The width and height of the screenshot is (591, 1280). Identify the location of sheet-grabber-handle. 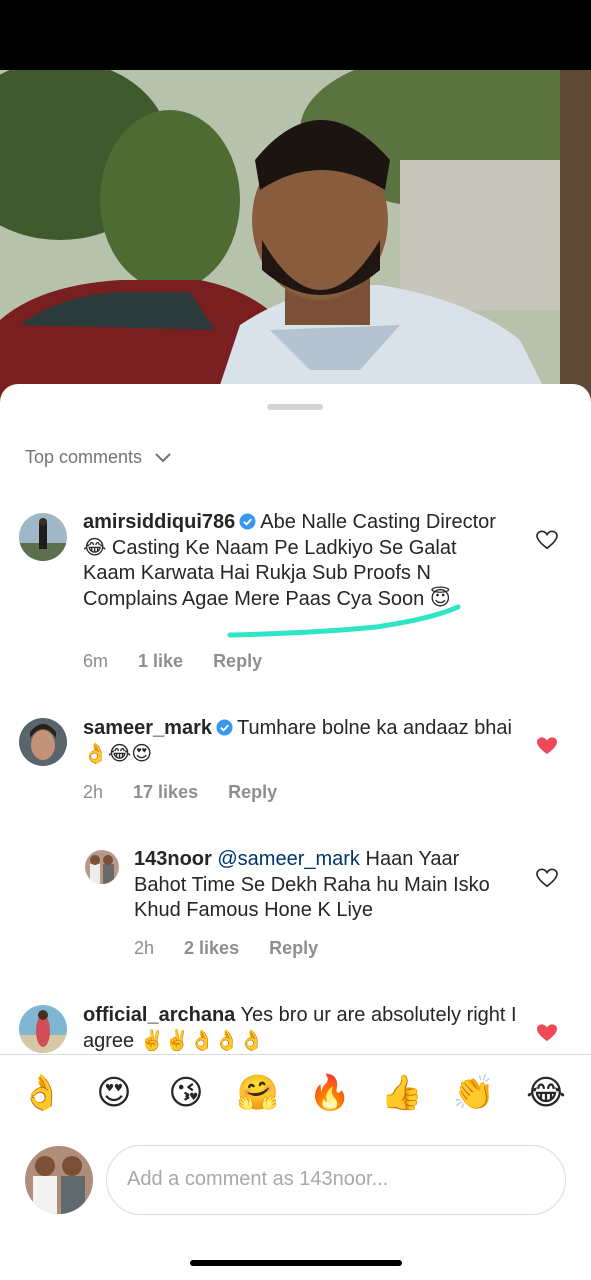
(295, 407).